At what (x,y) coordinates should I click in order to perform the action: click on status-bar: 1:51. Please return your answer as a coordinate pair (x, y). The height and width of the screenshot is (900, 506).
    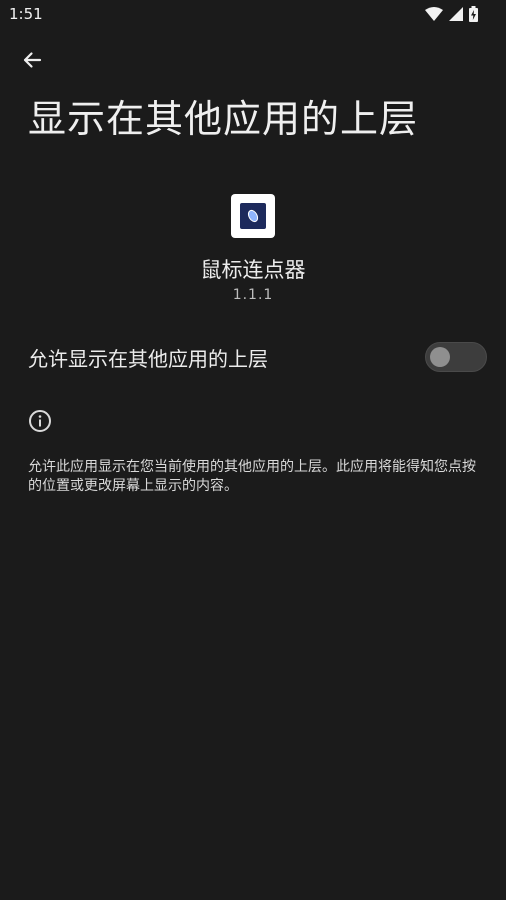
    Looking at the image, I should click on (253, 15).